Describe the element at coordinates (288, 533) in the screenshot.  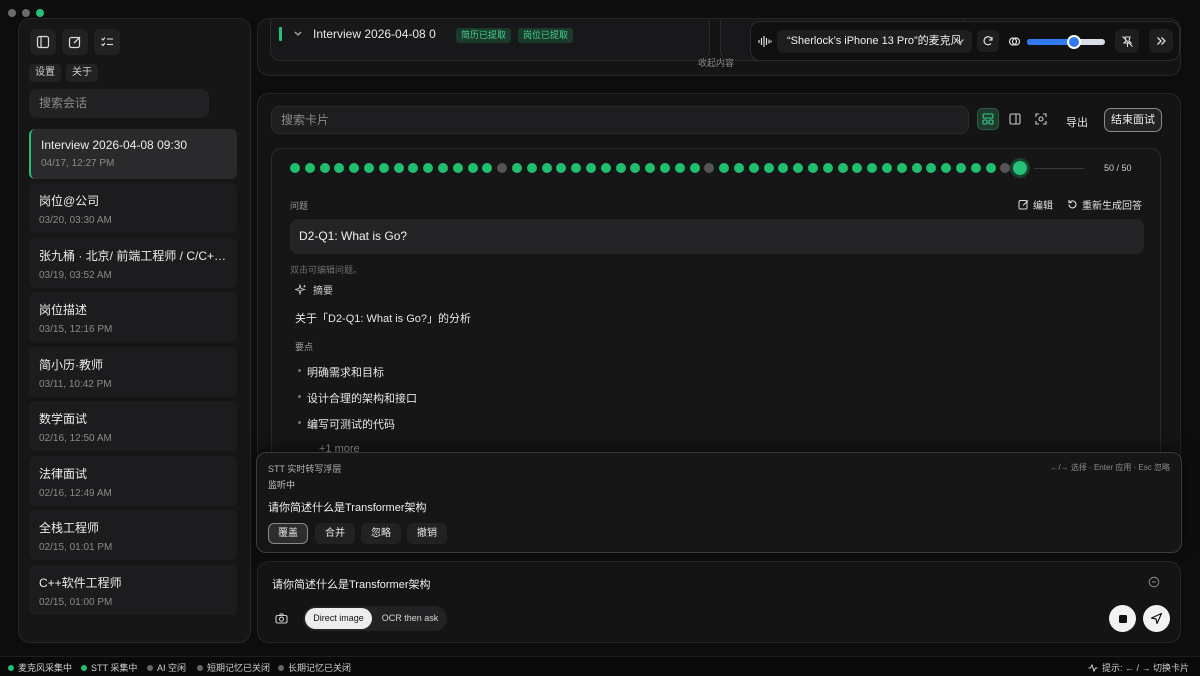
I see `stt-overwrite-button: 覆盖` at that location.